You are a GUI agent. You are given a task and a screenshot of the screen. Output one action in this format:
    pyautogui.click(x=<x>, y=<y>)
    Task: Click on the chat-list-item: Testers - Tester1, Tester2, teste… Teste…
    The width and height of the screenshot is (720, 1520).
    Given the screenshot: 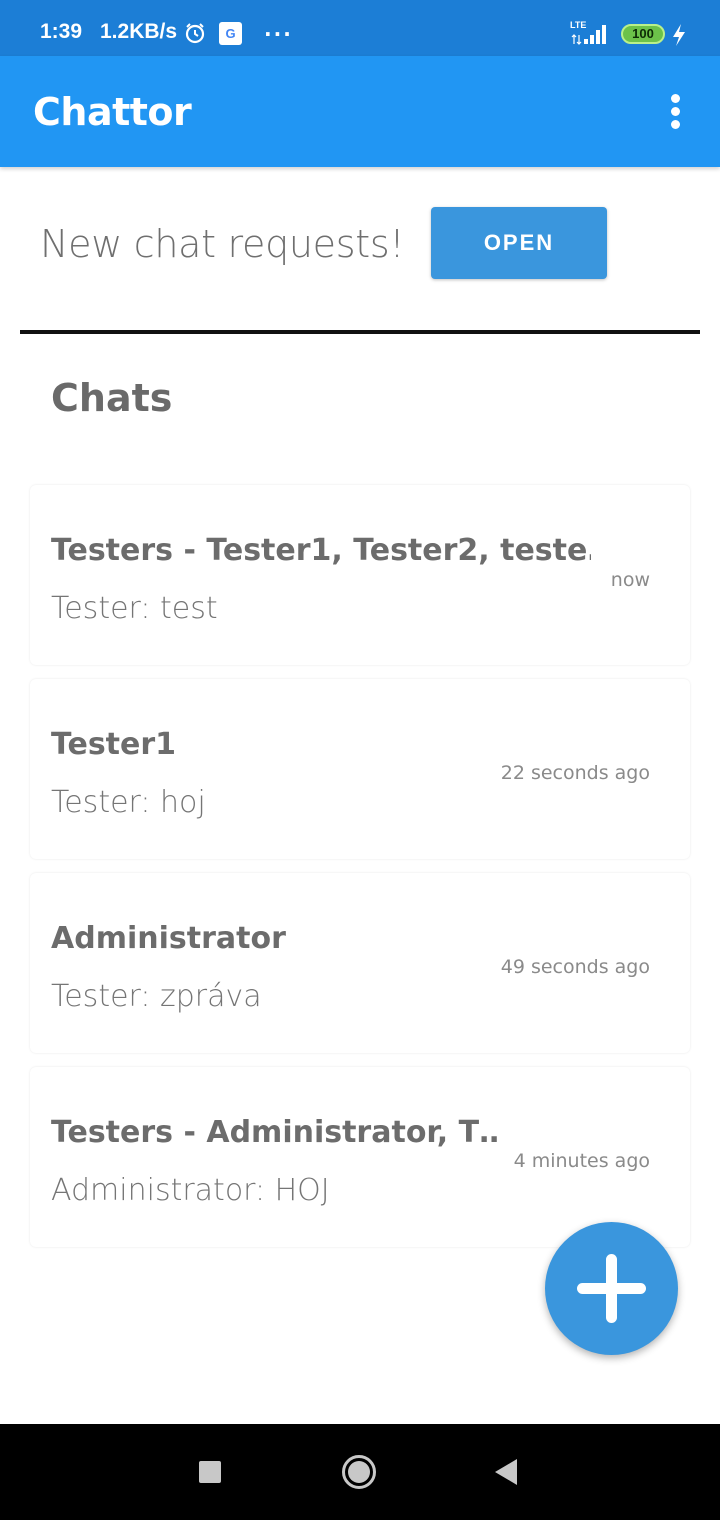 What is the action you would take?
    pyautogui.click(x=360, y=575)
    